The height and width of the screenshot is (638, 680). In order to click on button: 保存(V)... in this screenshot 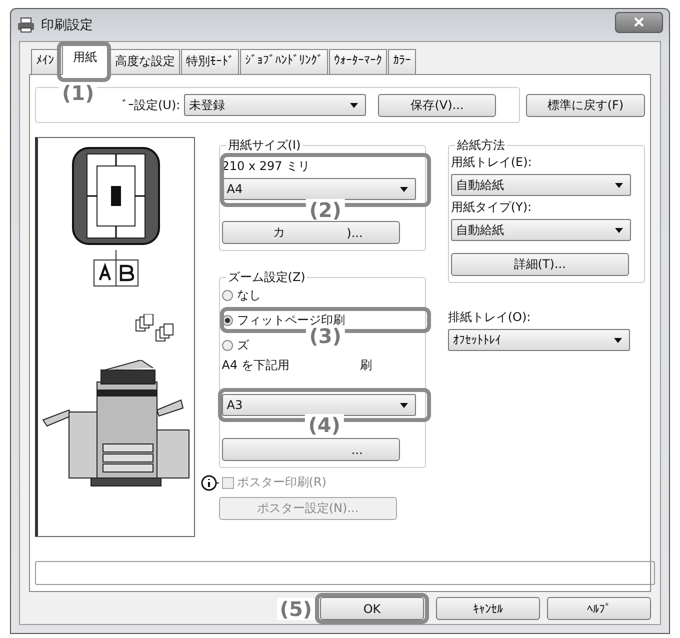, I will do `click(437, 105)`.